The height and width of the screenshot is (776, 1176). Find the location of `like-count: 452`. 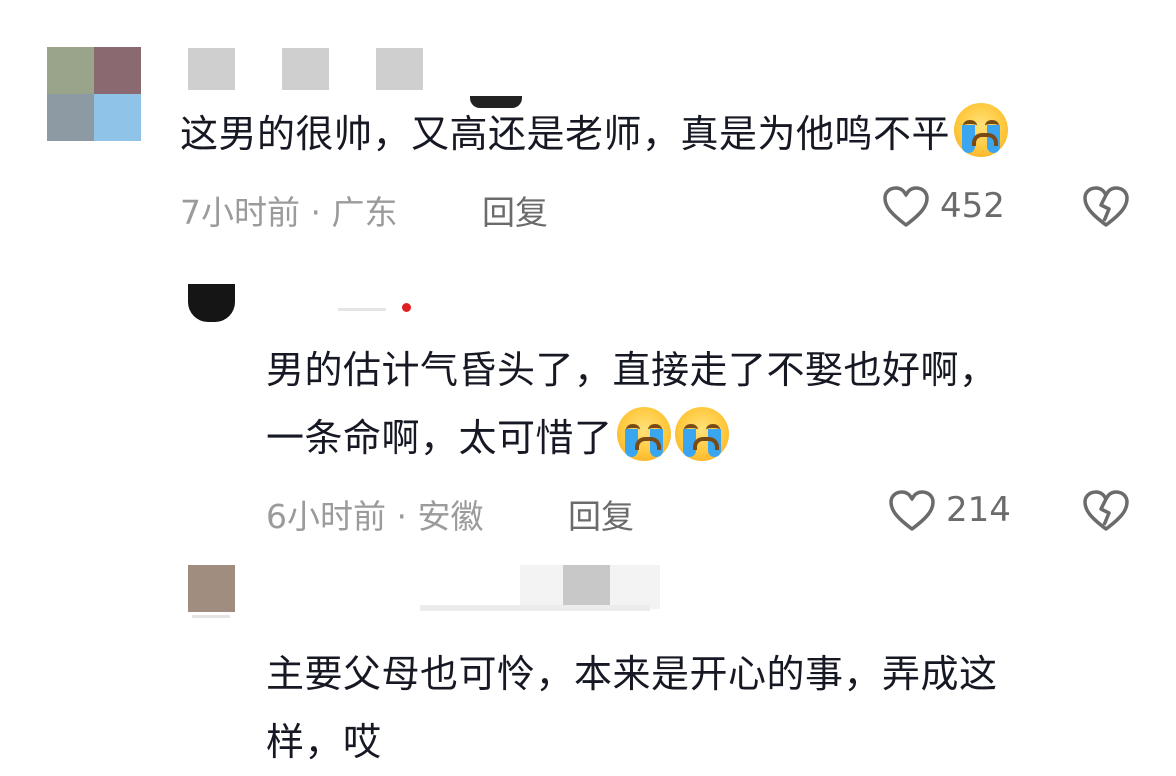

like-count: 452 is located at coordinates (972, 206).